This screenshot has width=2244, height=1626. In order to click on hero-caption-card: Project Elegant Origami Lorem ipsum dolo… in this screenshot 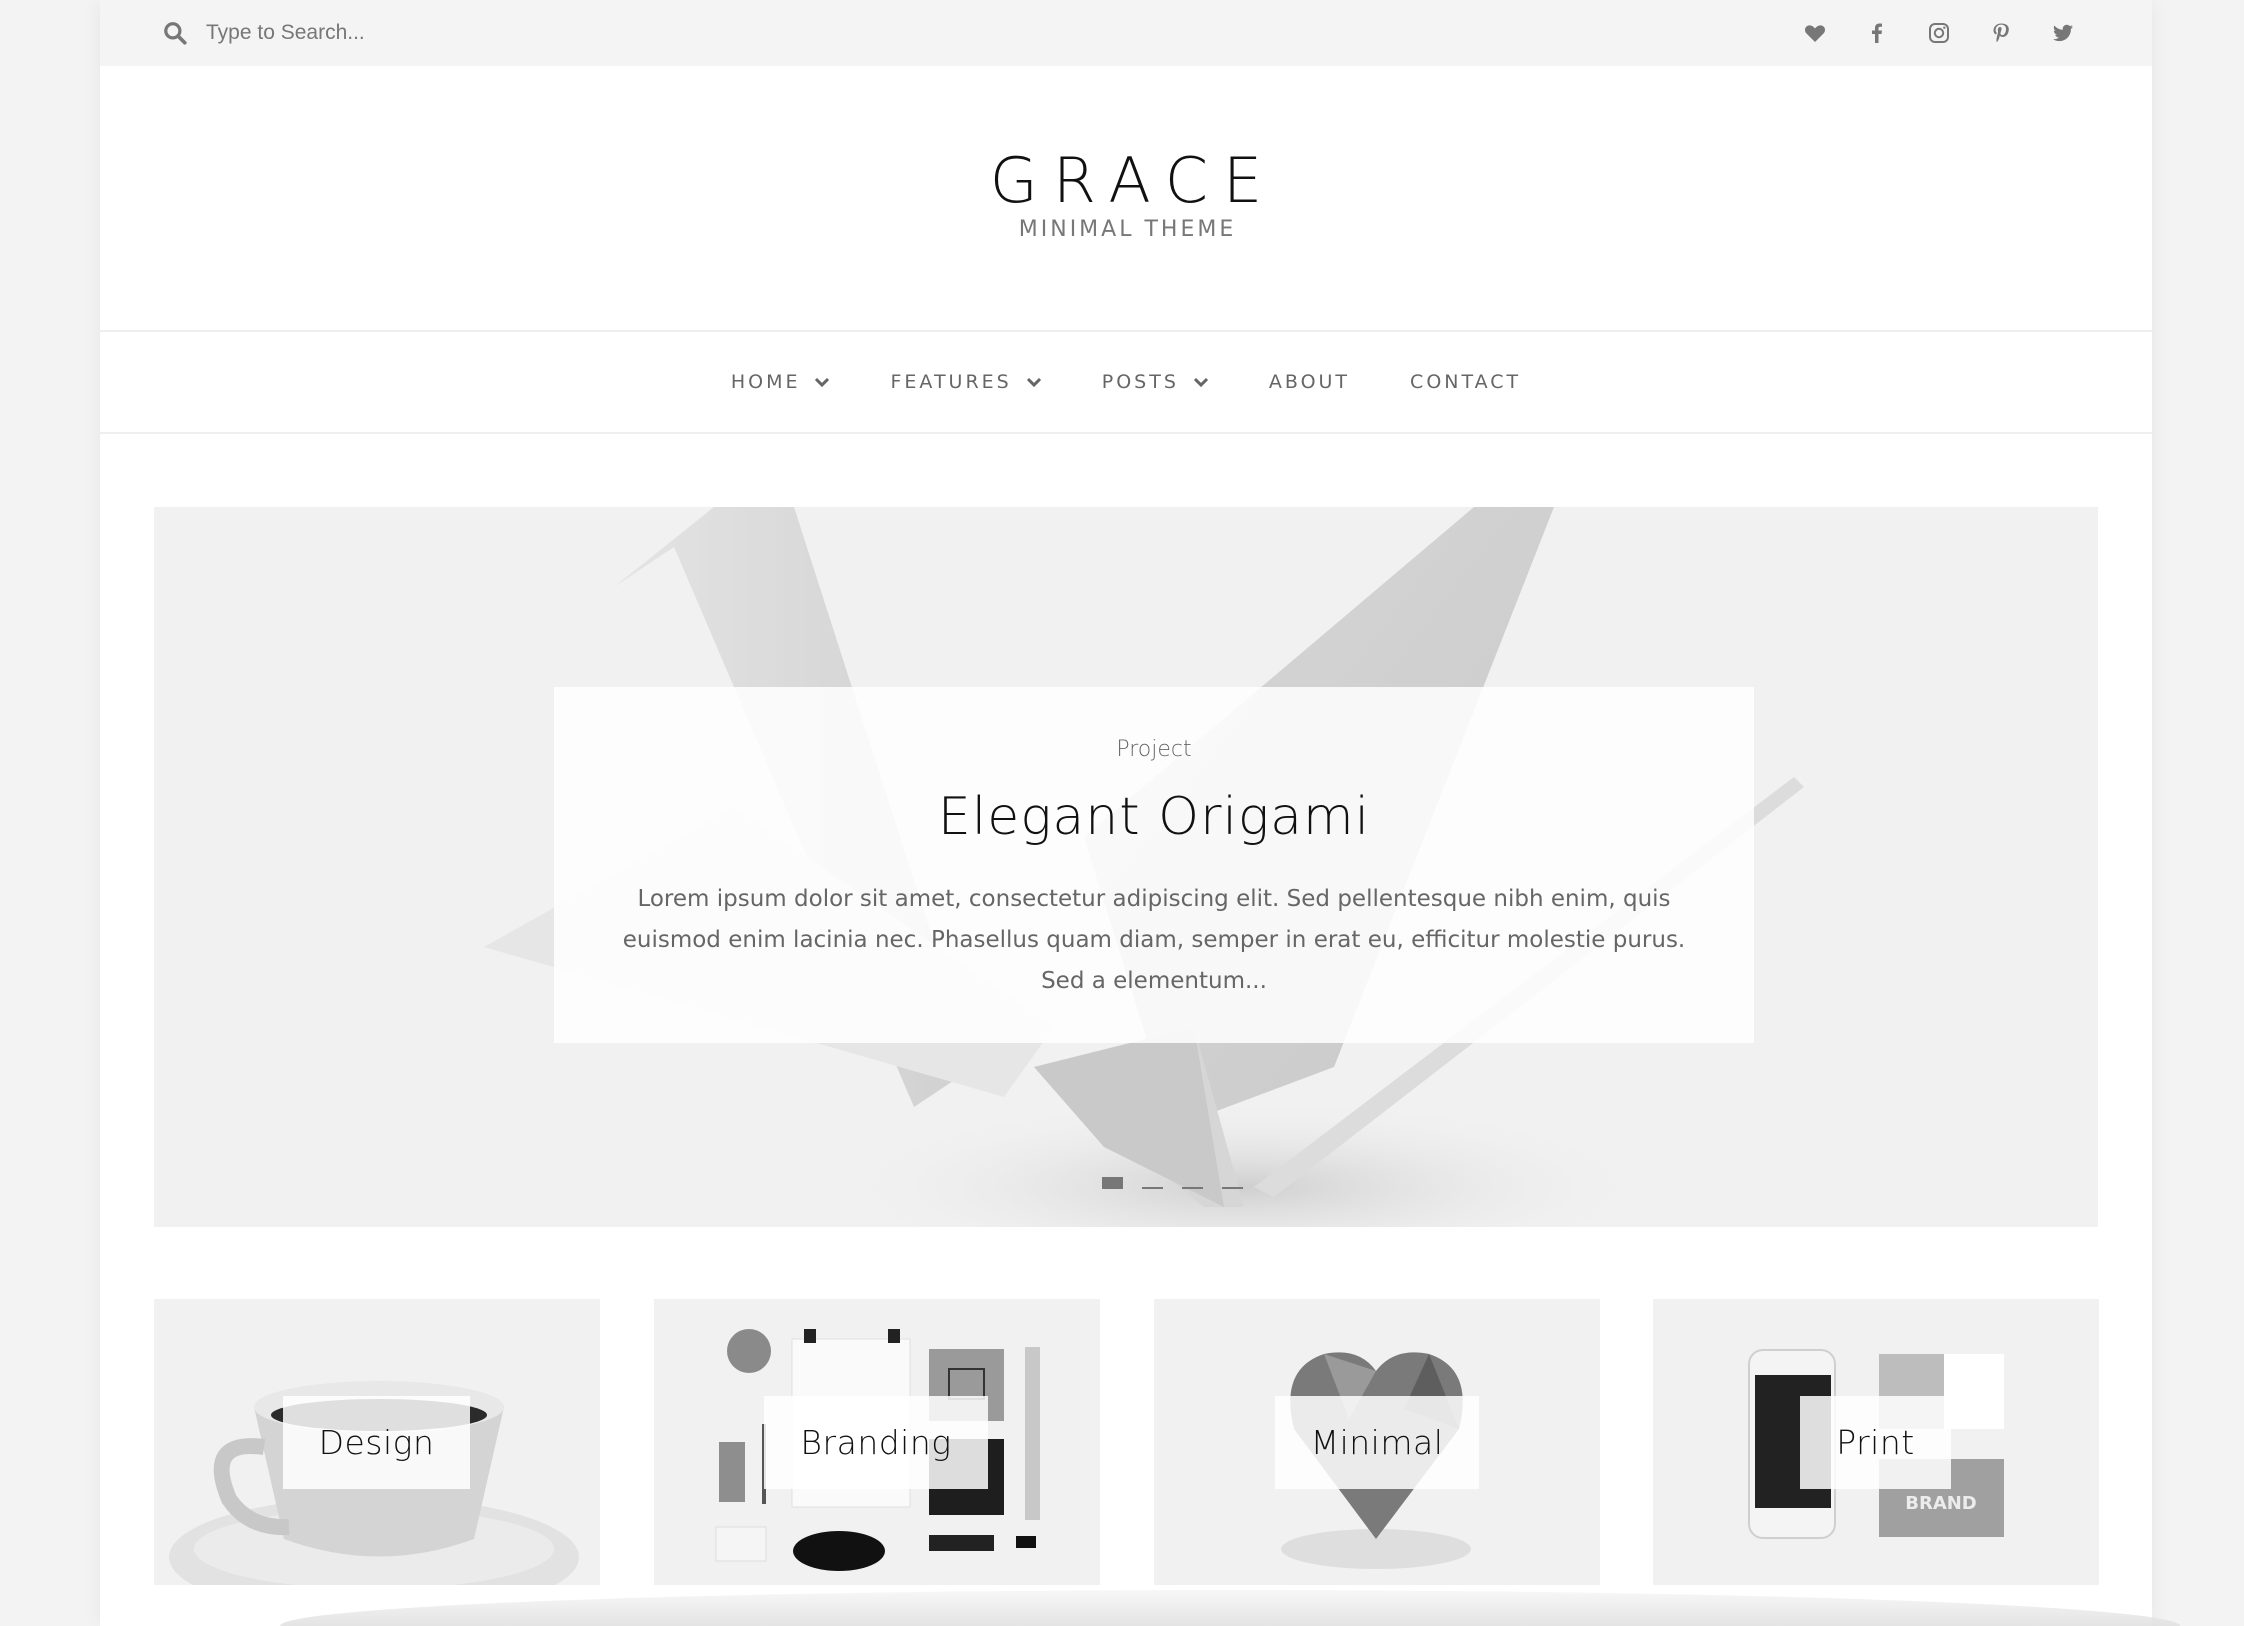, I will do `click(1154, 865)`.